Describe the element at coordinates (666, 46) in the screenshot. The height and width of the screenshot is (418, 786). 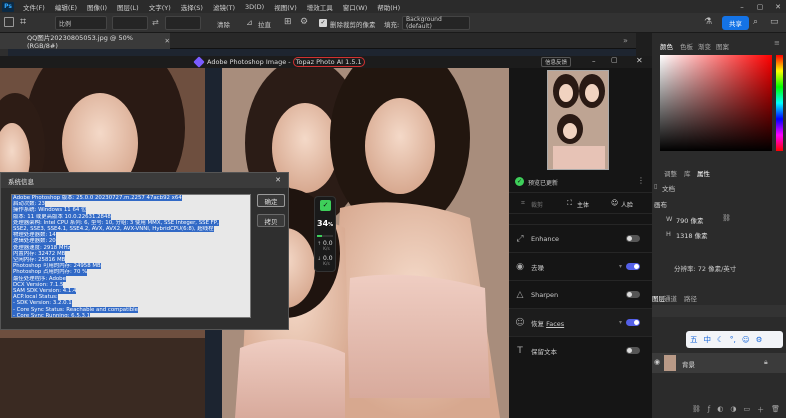
I see `tab-color: 颜色` at that location.